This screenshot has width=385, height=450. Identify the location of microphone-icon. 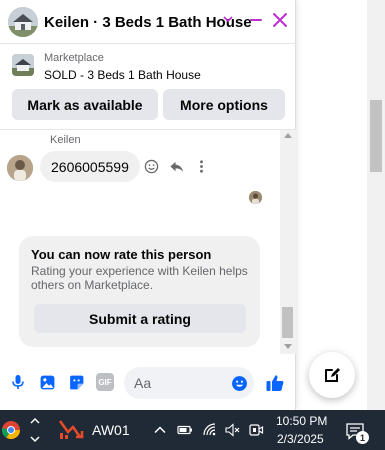
(18, 382).